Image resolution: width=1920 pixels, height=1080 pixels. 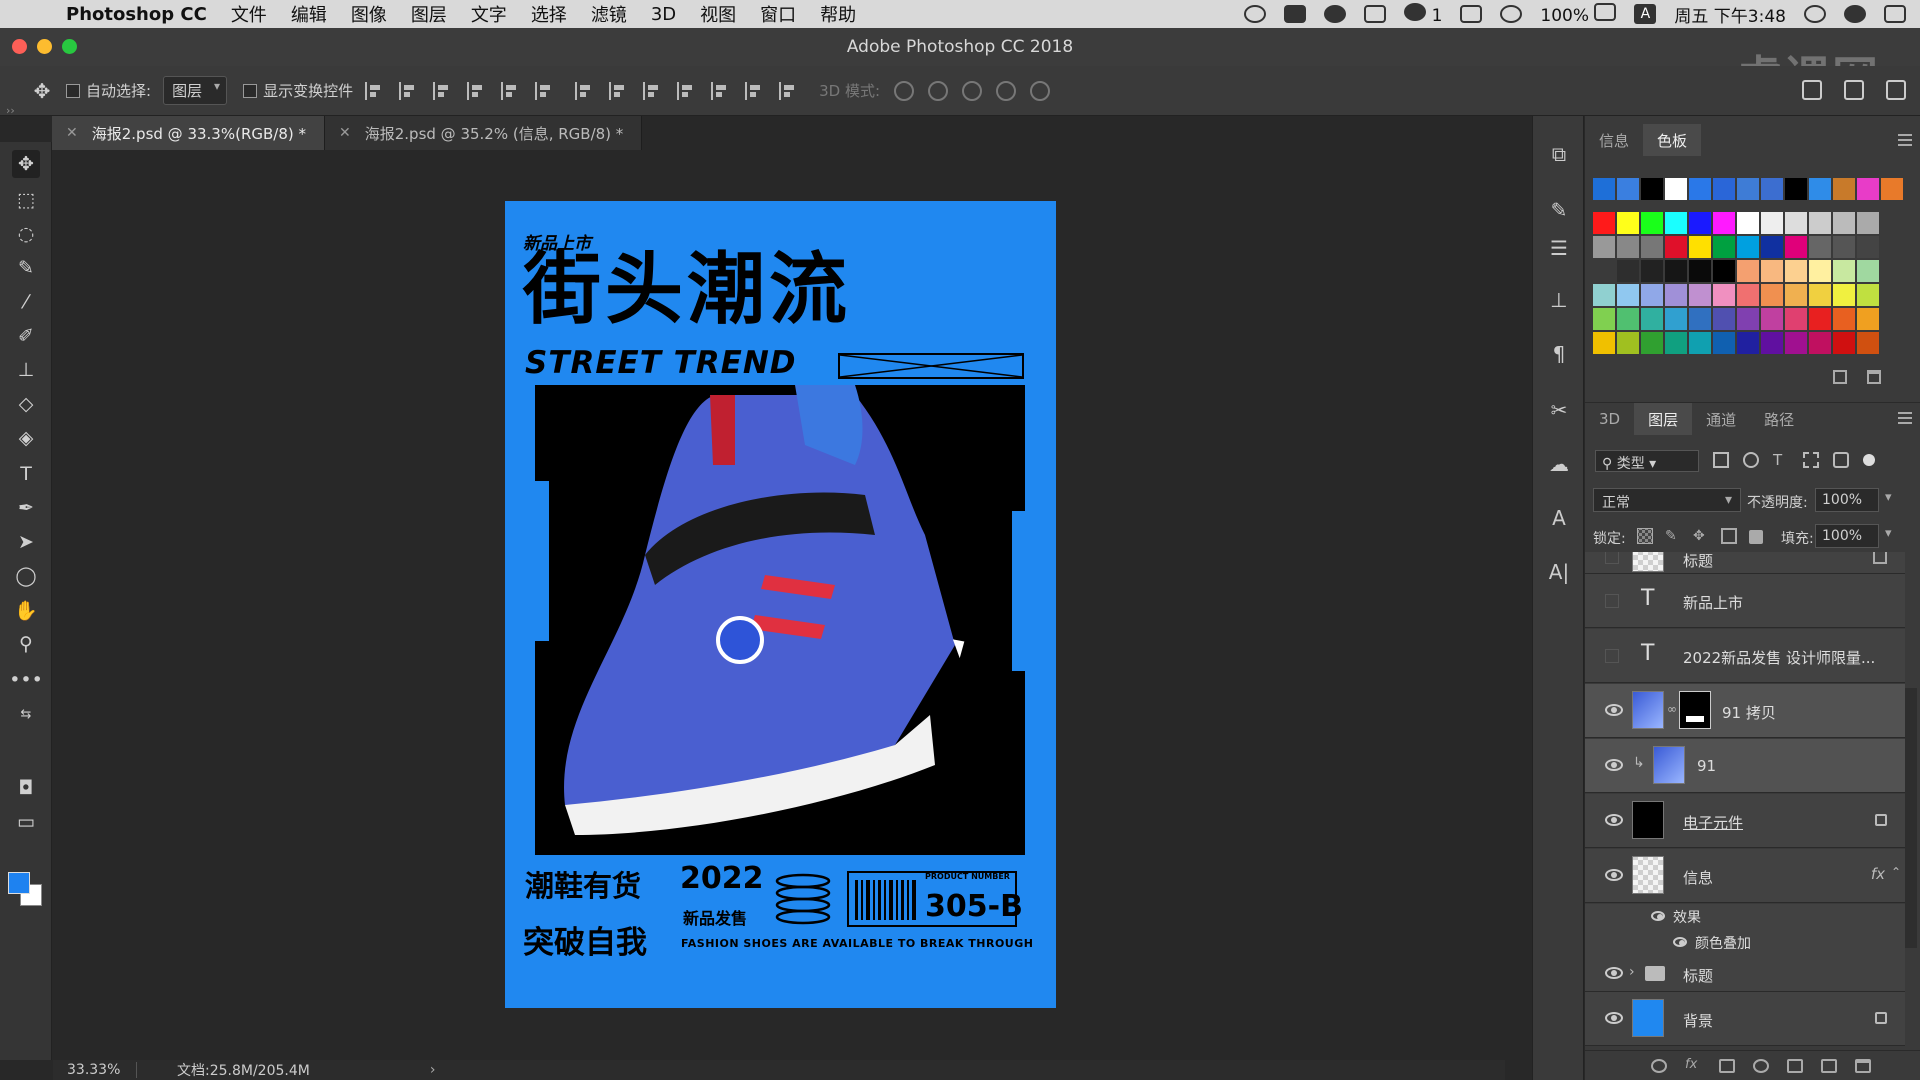 I want to click on 3d-scale-icon, so click(x=1040, y=90).